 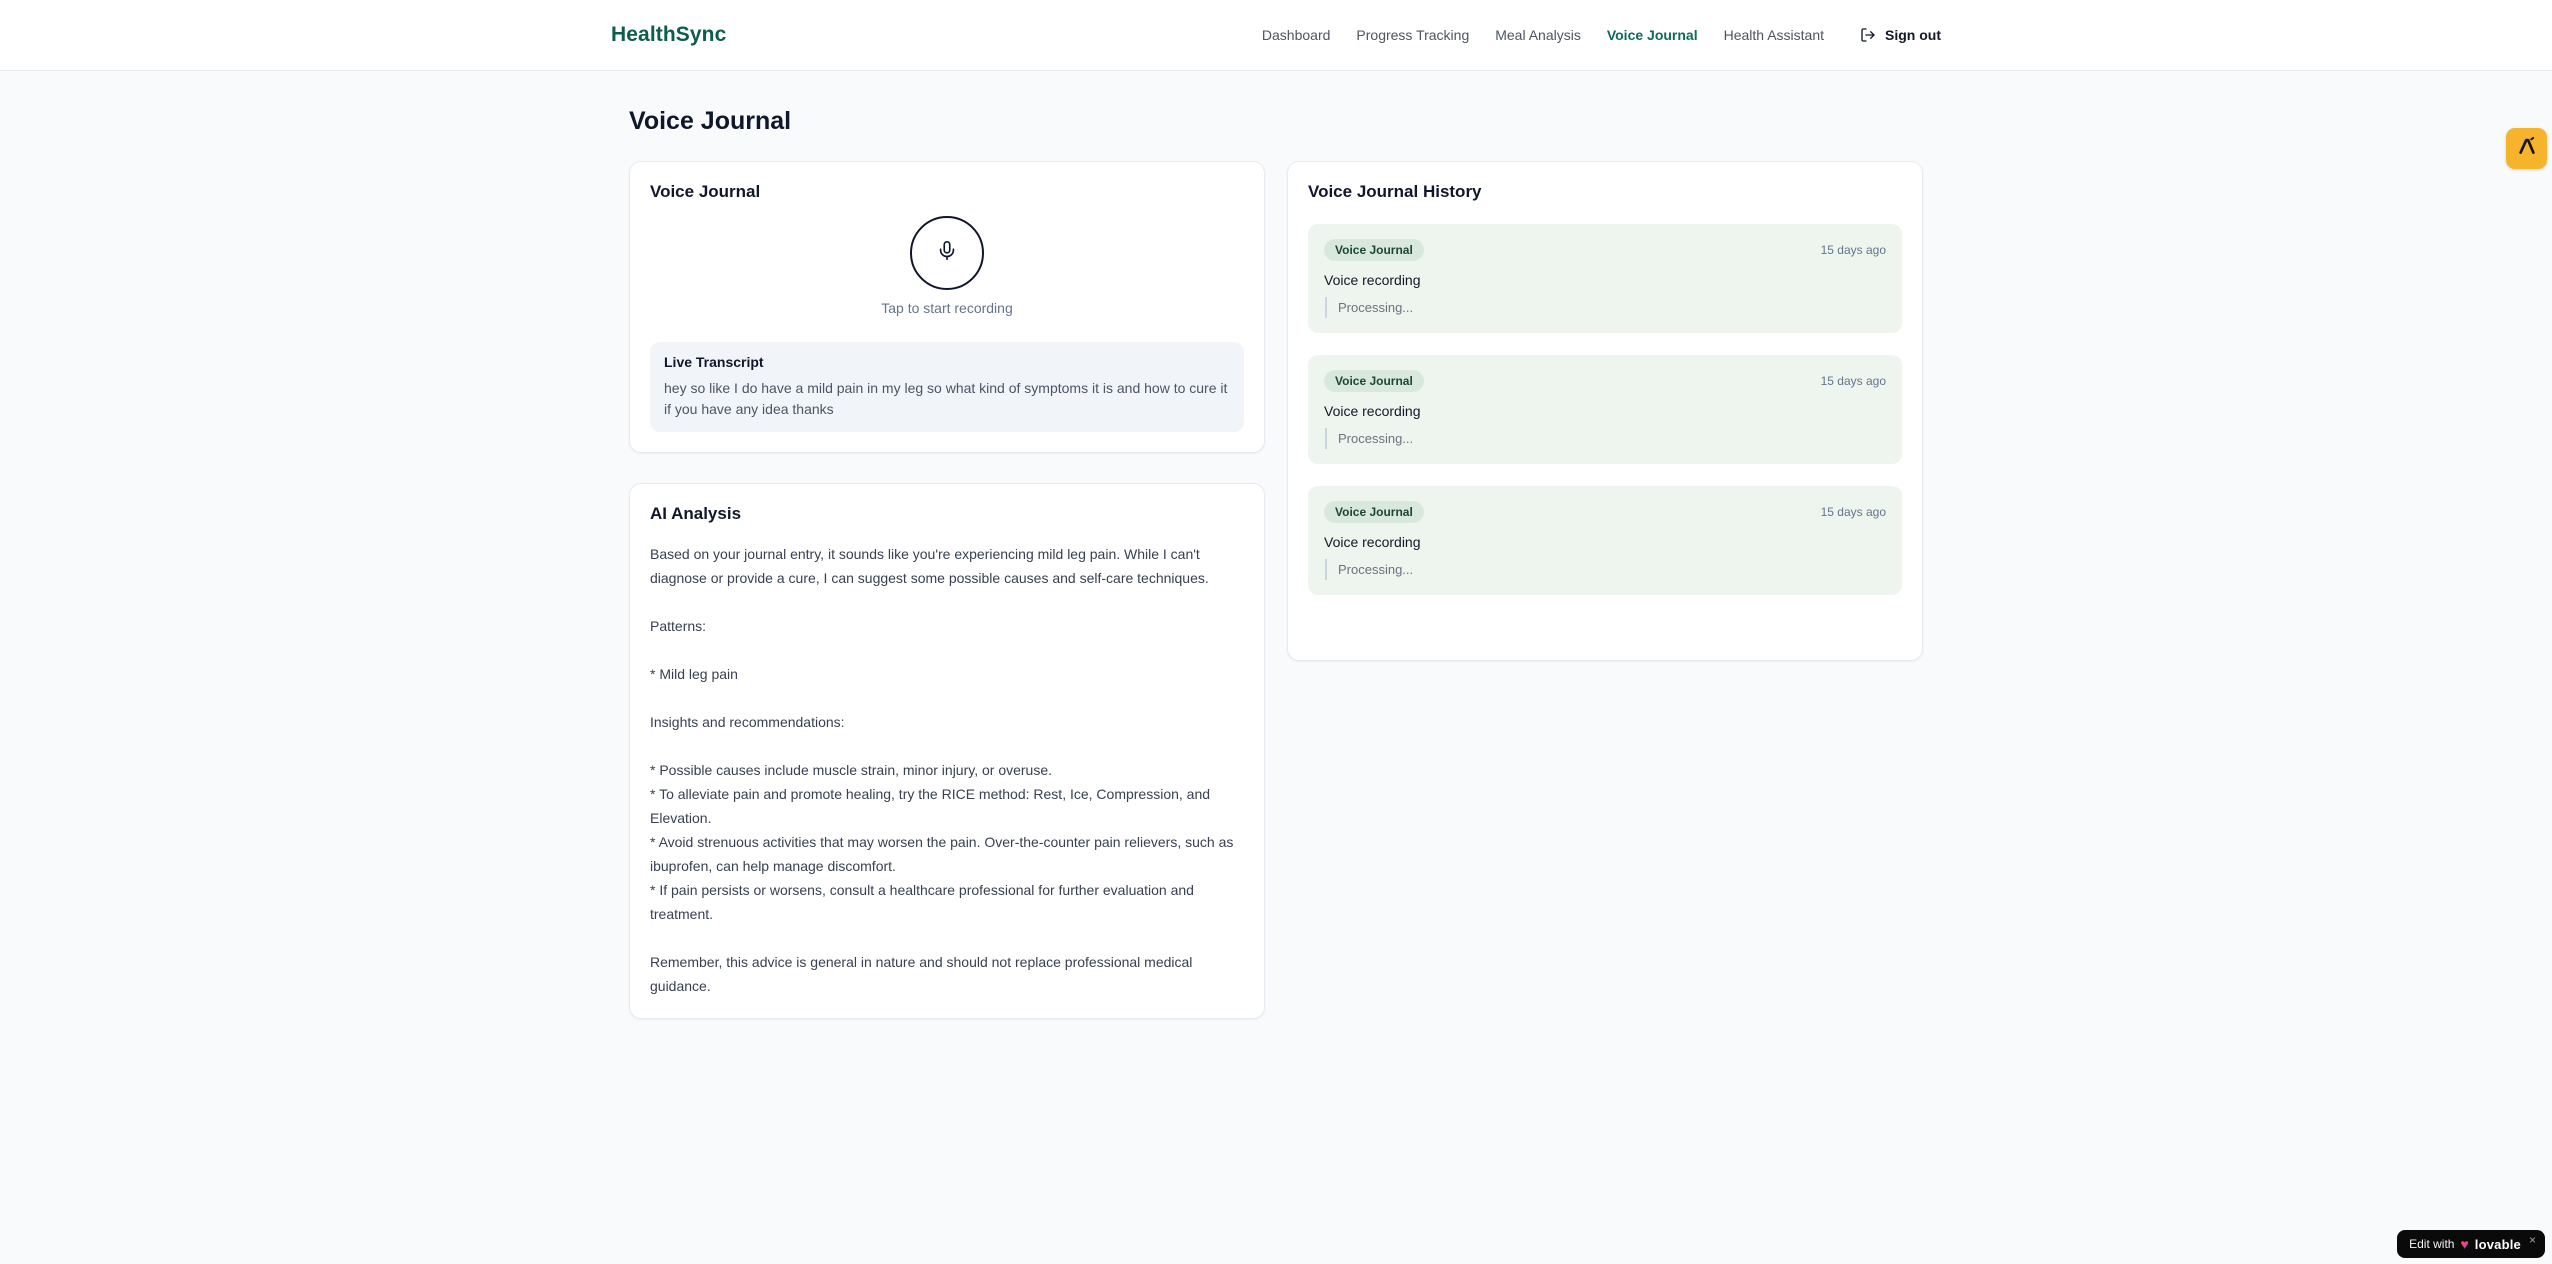 What do you see at coordinates (694, 674) in the screenshot?
I see `analysis-paragraph: * Mild leg pain` at bounding box center [694, 674].